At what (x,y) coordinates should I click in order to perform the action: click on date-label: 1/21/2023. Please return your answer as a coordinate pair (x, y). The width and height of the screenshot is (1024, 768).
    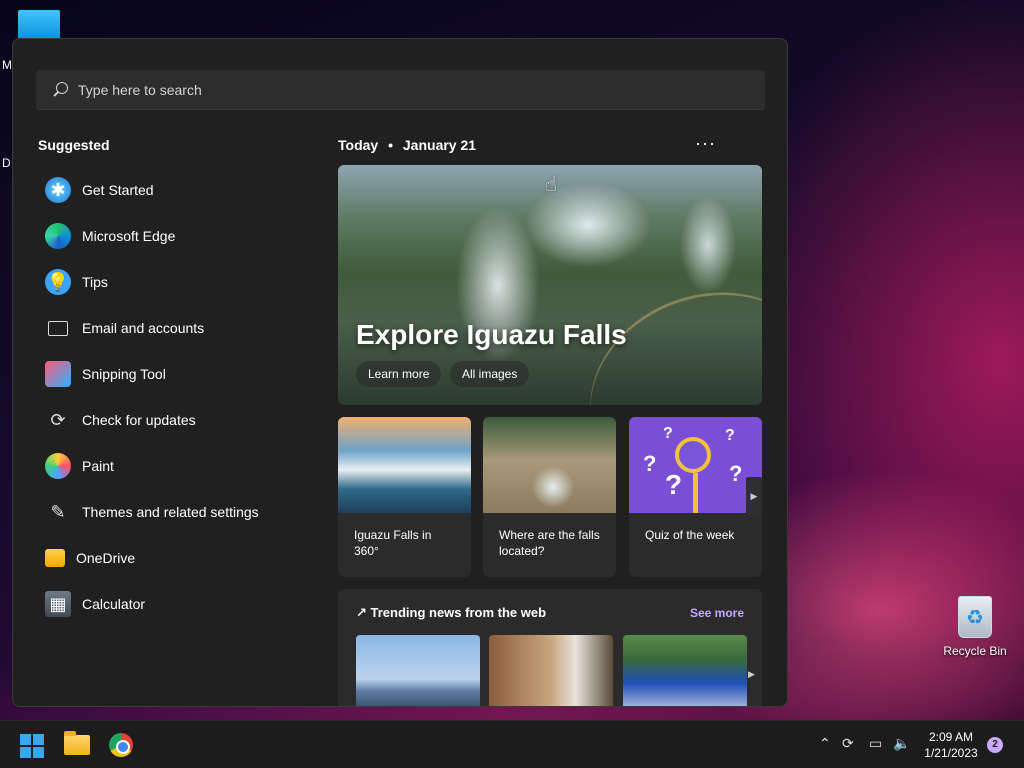
    Looking at the image, I should click on (951, 753).